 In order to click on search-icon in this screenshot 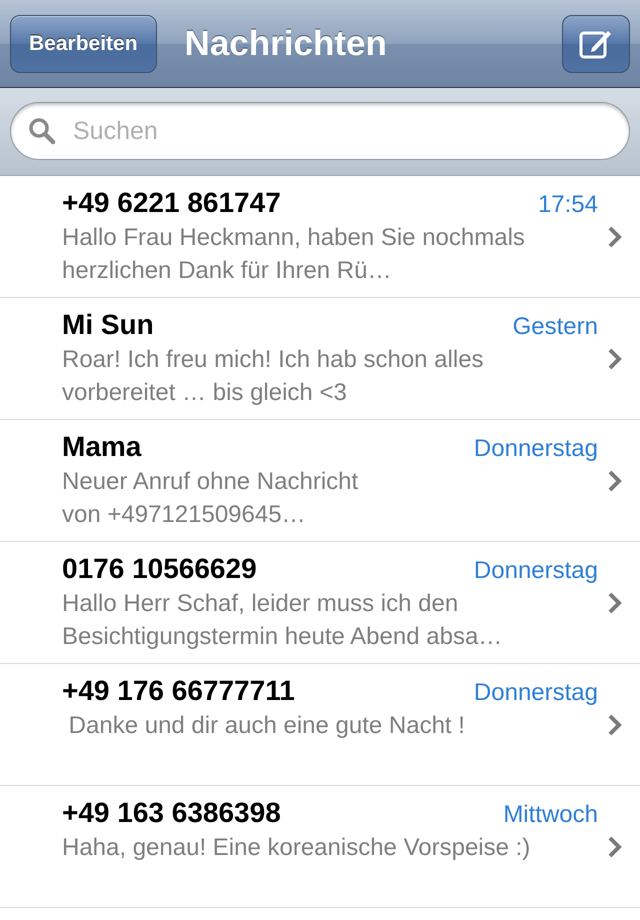, I will do `click(42, 131)`.